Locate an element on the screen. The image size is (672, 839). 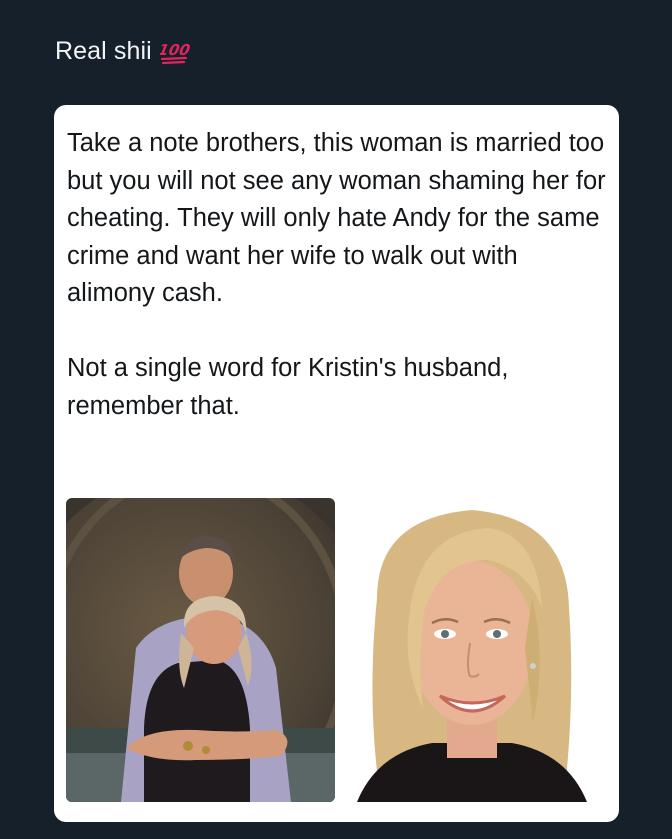
hundred-points-emoji-icon: 100 is located at coordinates (175, 53).